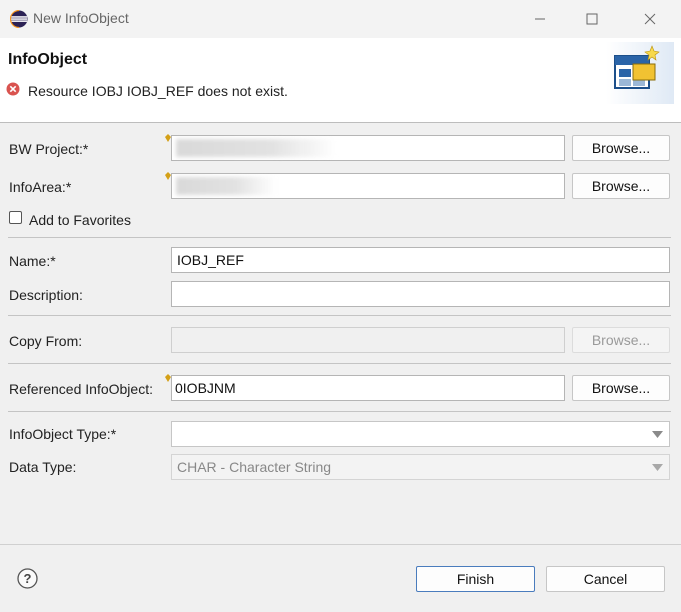 Image resolution: width=681 pixels, height=612 pixels. I want to click on data-type-dropdown: CHAR - Character String, so click(420, 467).